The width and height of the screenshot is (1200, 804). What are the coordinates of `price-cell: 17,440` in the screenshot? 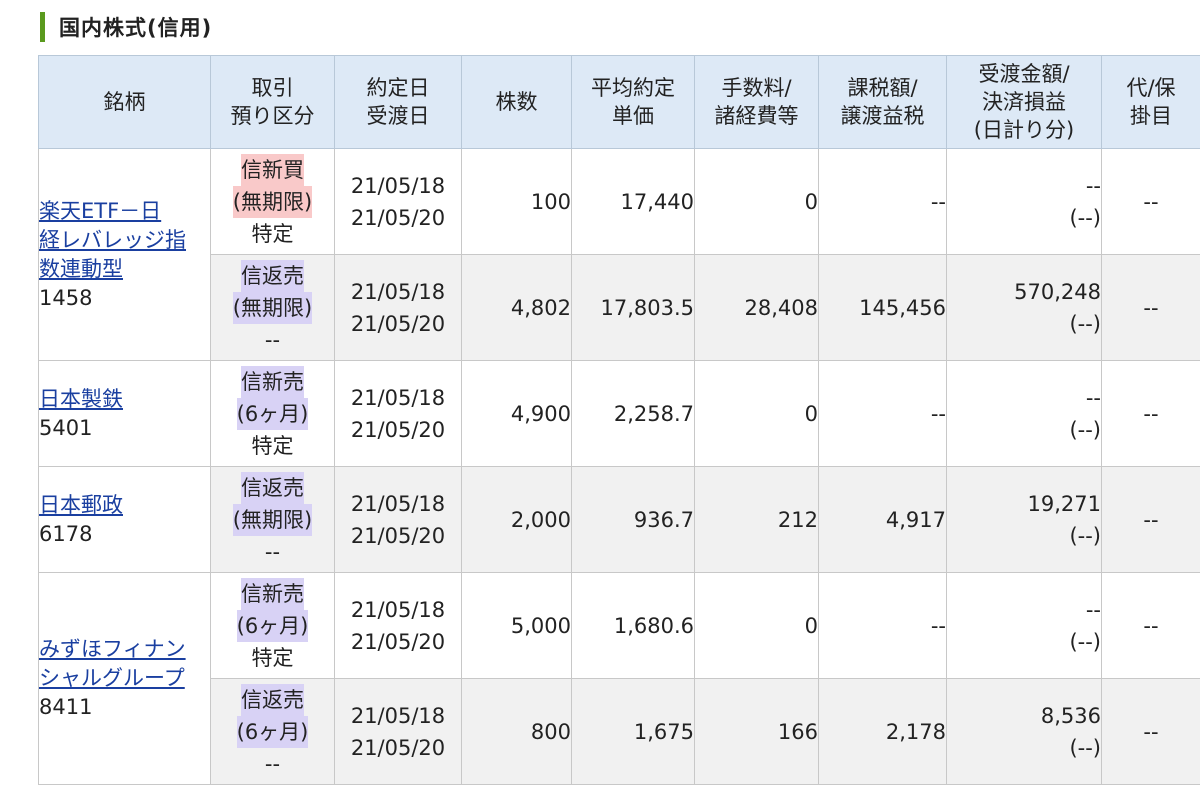 It's located at (633, 201).